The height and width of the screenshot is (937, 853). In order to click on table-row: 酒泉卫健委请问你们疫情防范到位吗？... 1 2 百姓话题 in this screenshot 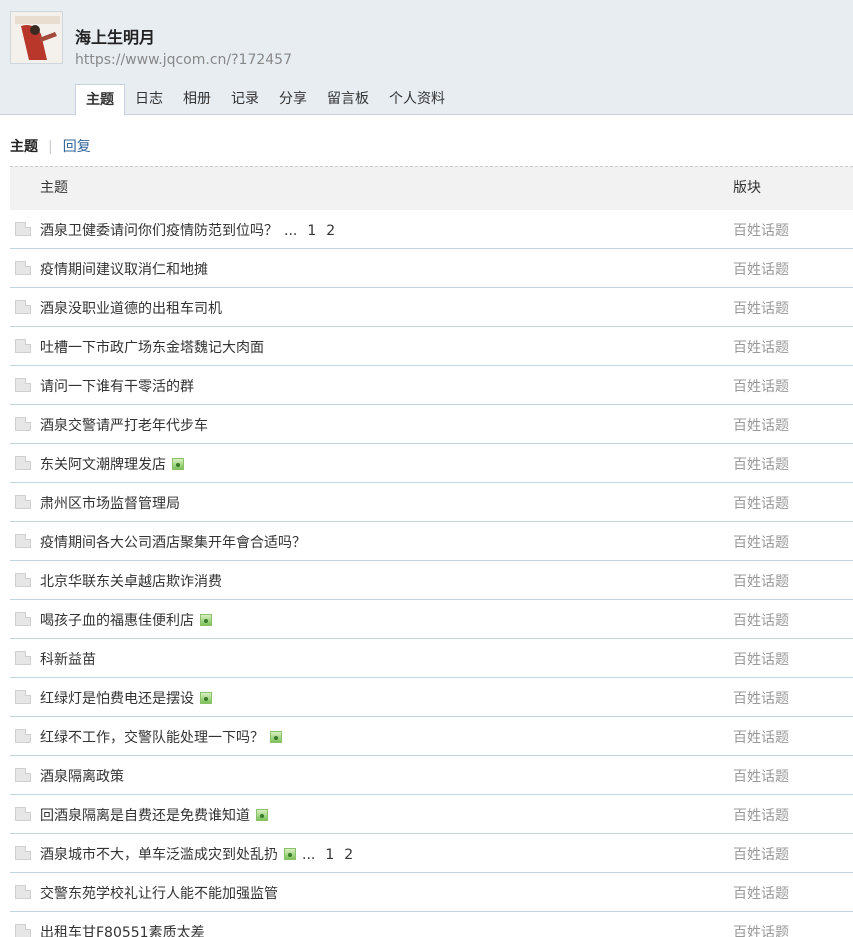, I will do `click(431, 229)`.